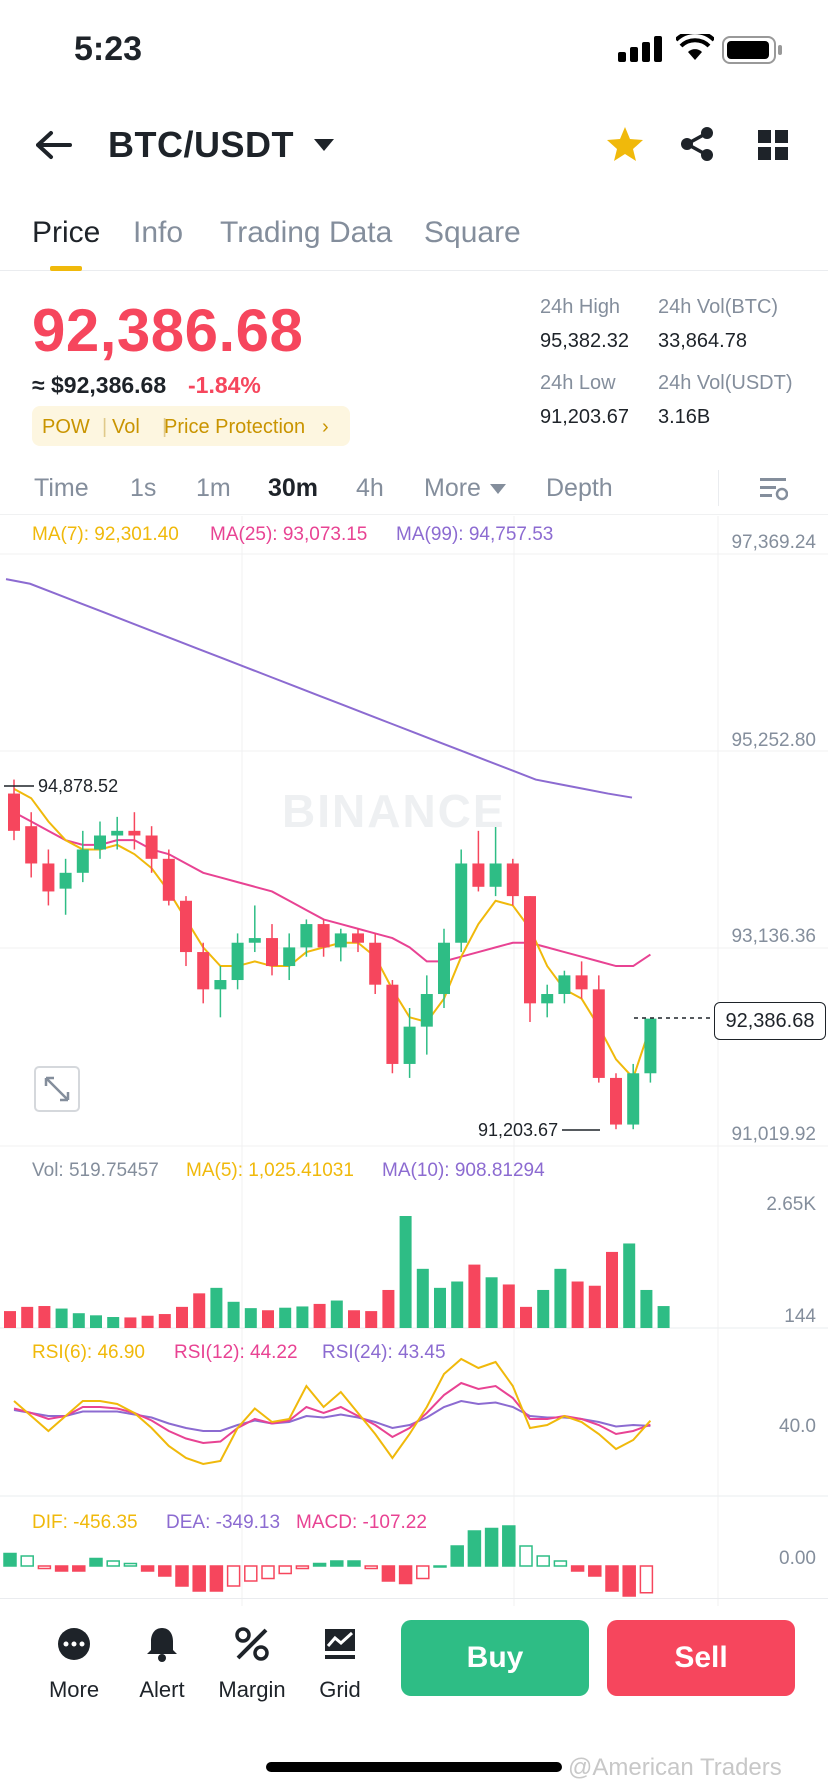 The width and height of the screenshot is (828, 1792). What do you see at coordinates (414, 488) in the screenshot?
I see `timeframe-bar: Time 1s 1m 30m 4h More Depth` at bounding box center [414, 488].